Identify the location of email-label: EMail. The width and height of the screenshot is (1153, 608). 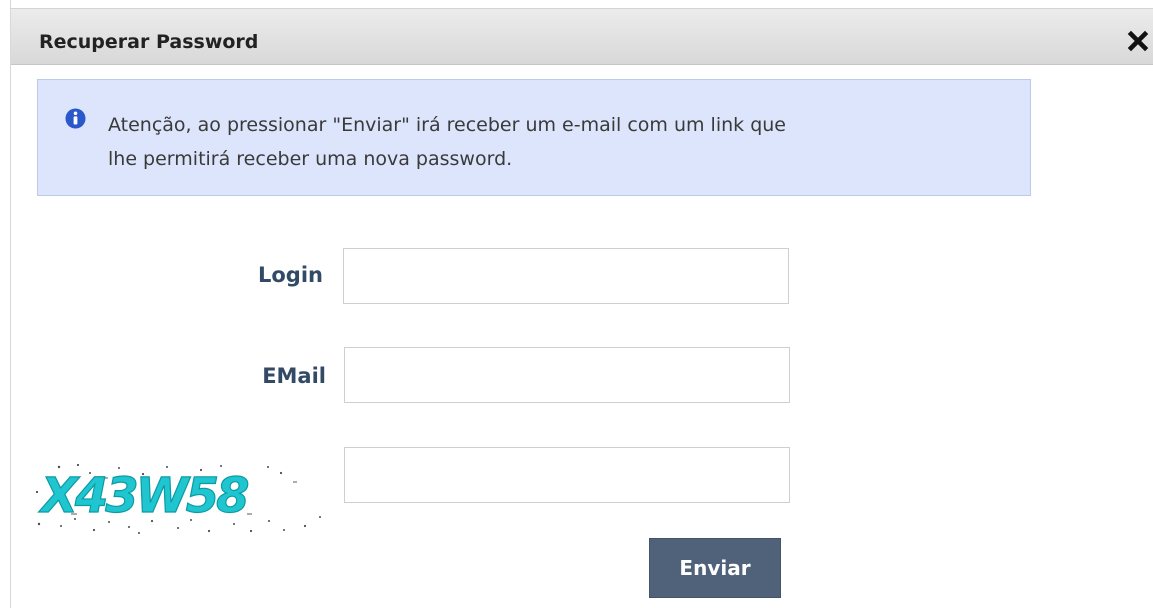
(294, 376).